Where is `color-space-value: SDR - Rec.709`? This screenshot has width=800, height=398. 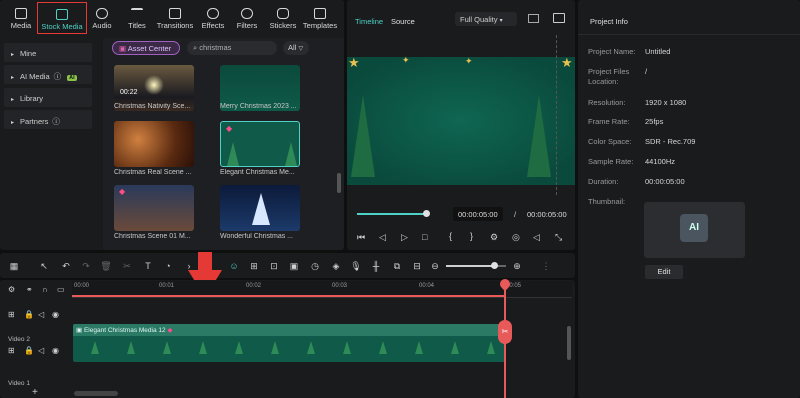 color-space-value: SDR - Rec.709 is located at coordinates (670, 141).